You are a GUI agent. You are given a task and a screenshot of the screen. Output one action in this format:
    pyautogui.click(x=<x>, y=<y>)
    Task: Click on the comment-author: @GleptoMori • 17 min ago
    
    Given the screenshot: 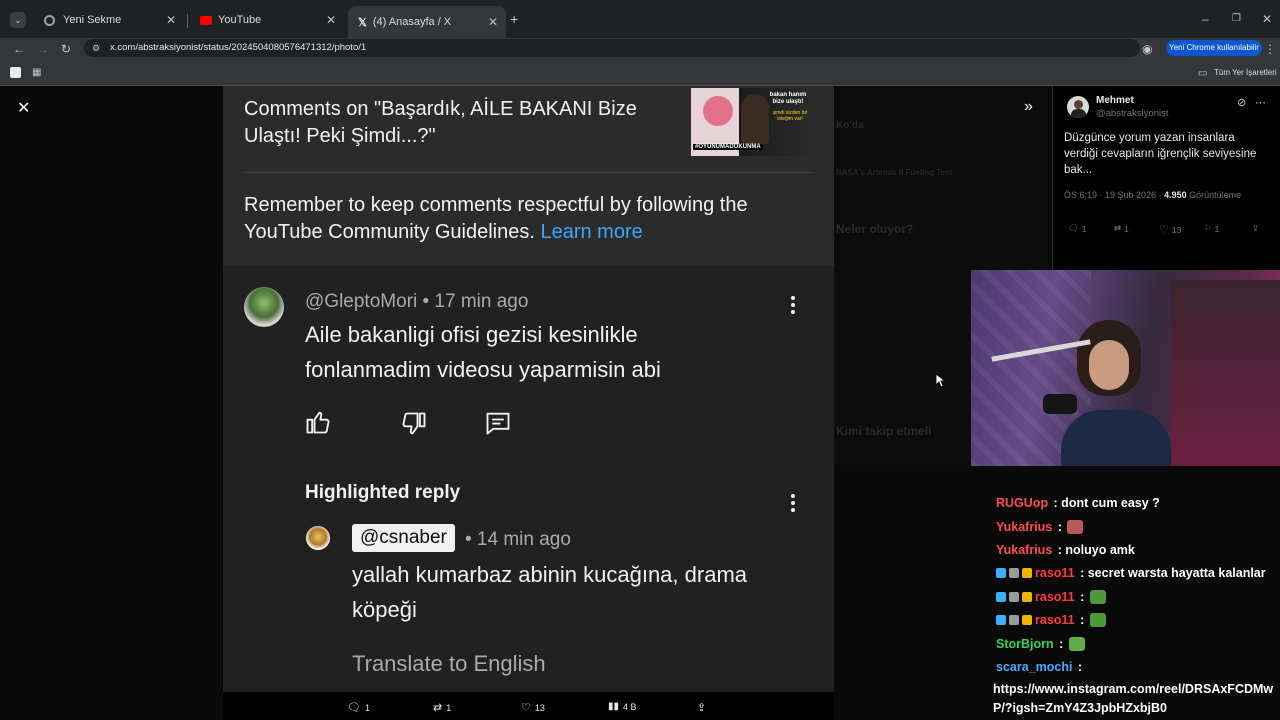 What is the action you would take?
    pyautogui.click(x=416, y=302)
    